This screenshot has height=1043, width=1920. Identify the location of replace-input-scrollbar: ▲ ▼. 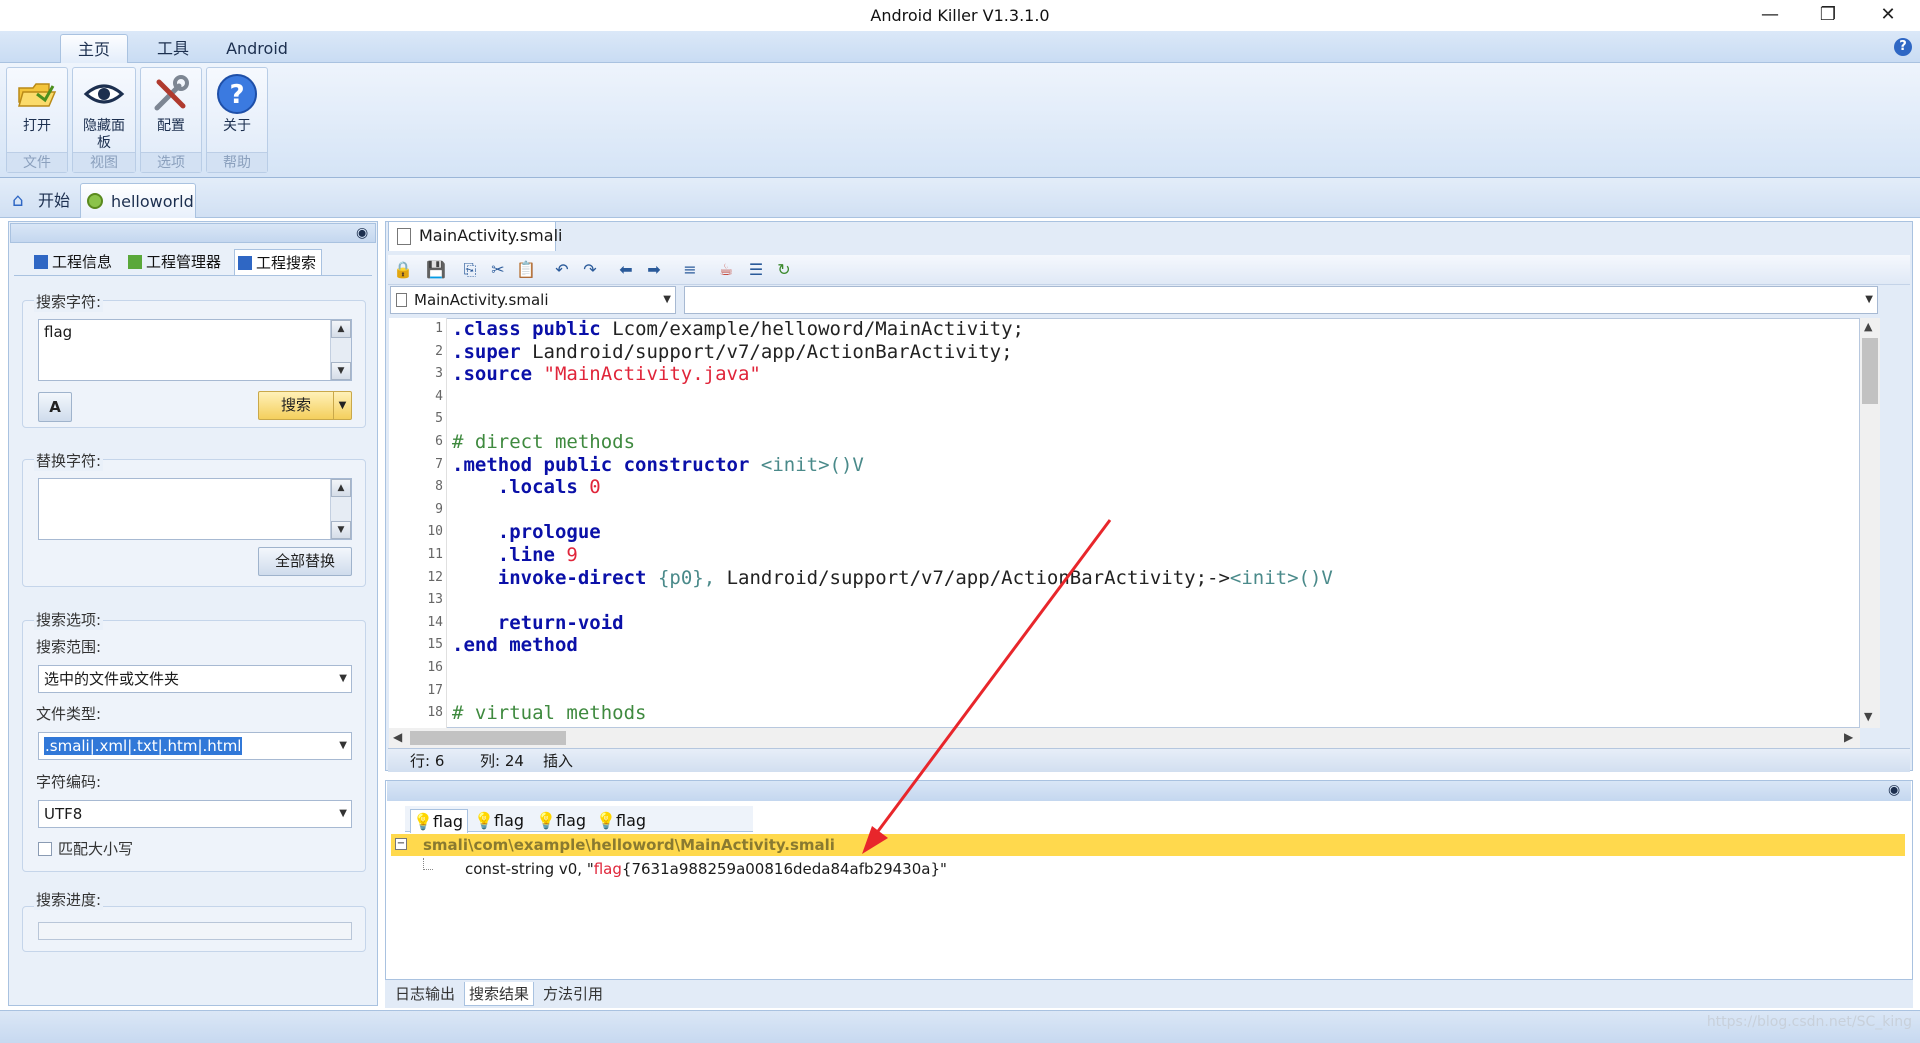
(340, 509).